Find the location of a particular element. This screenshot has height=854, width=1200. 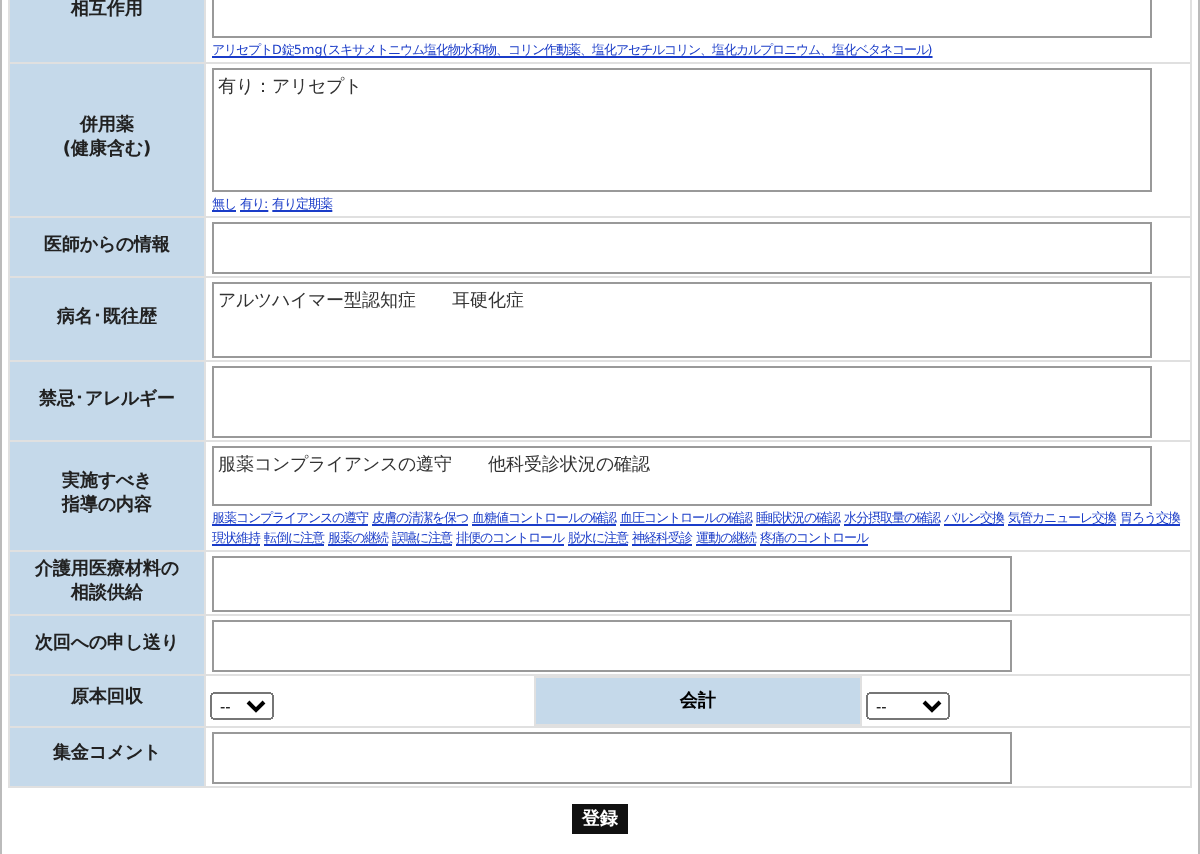

field-label: 会計 is located at coordinates (698, 700).